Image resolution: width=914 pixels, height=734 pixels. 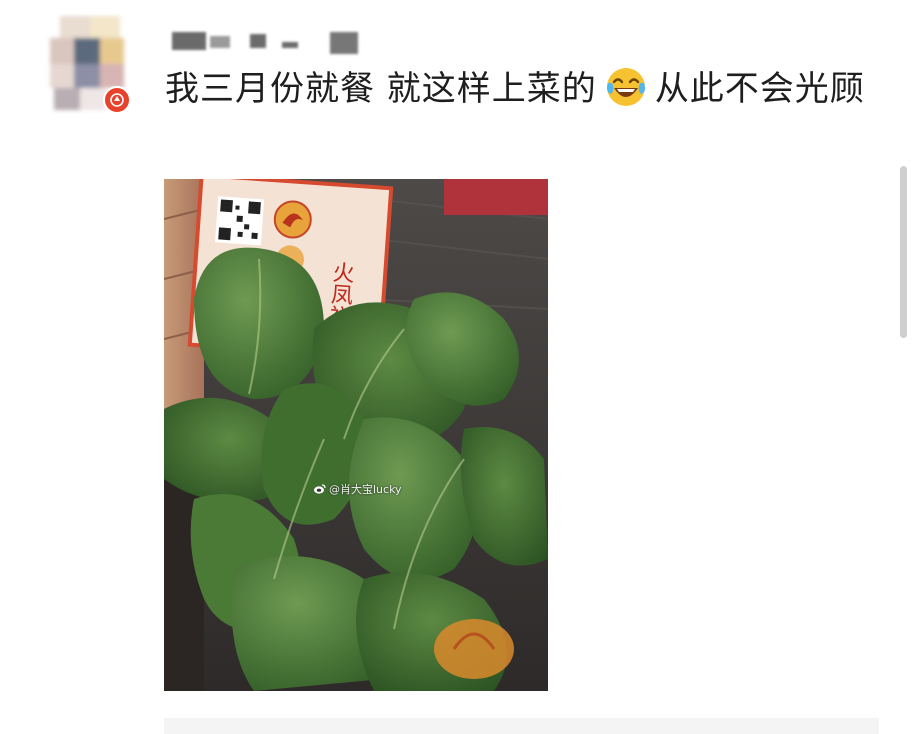 What do you see at coordinates (759, 89) in the screenshot?
I see `post-text-part2: 从此不会光顾` at bounding box center [759, 89].